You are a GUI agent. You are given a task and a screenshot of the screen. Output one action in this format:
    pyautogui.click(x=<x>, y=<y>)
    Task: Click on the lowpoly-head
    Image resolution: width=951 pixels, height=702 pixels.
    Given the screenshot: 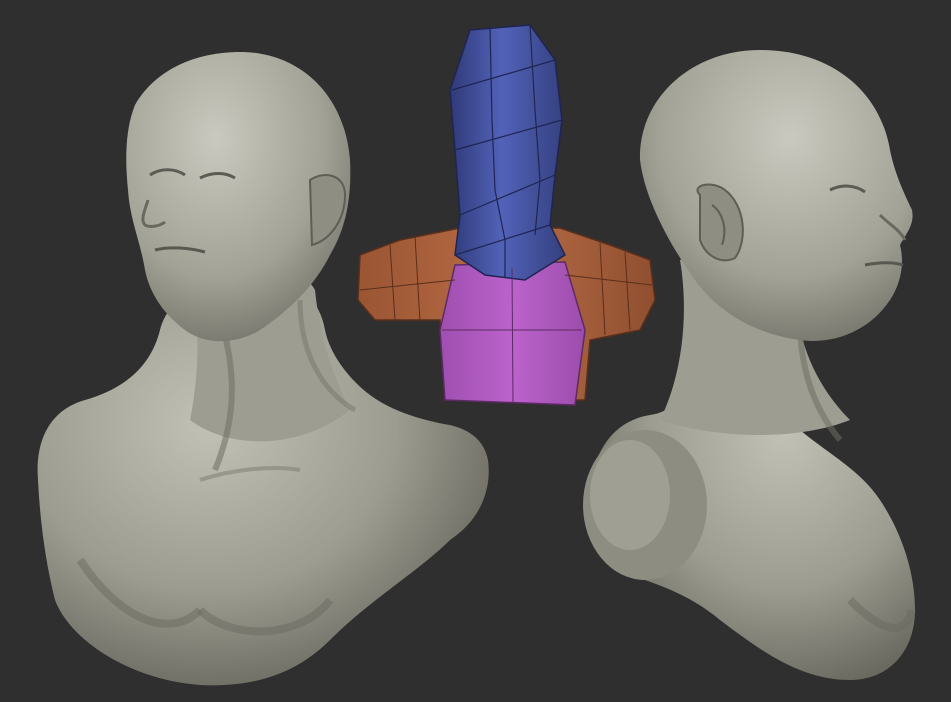 What is the action you would take?
    pyautogui.click(x=507, y=152)
    